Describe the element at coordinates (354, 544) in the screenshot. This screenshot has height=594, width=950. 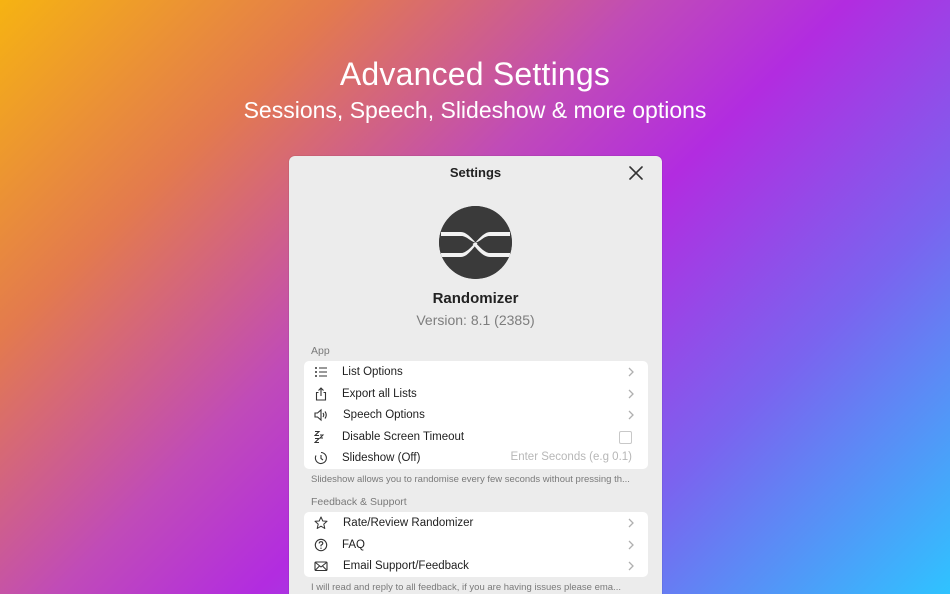
I see `faq-label: FAQ` at that location.